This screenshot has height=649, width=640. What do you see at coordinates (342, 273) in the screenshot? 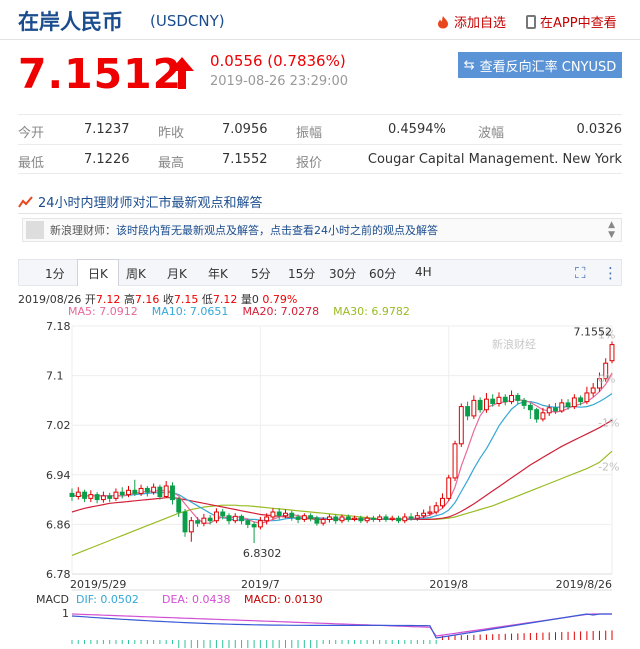
I see `tab-30min: 30分` at bounding box center [342, 273].